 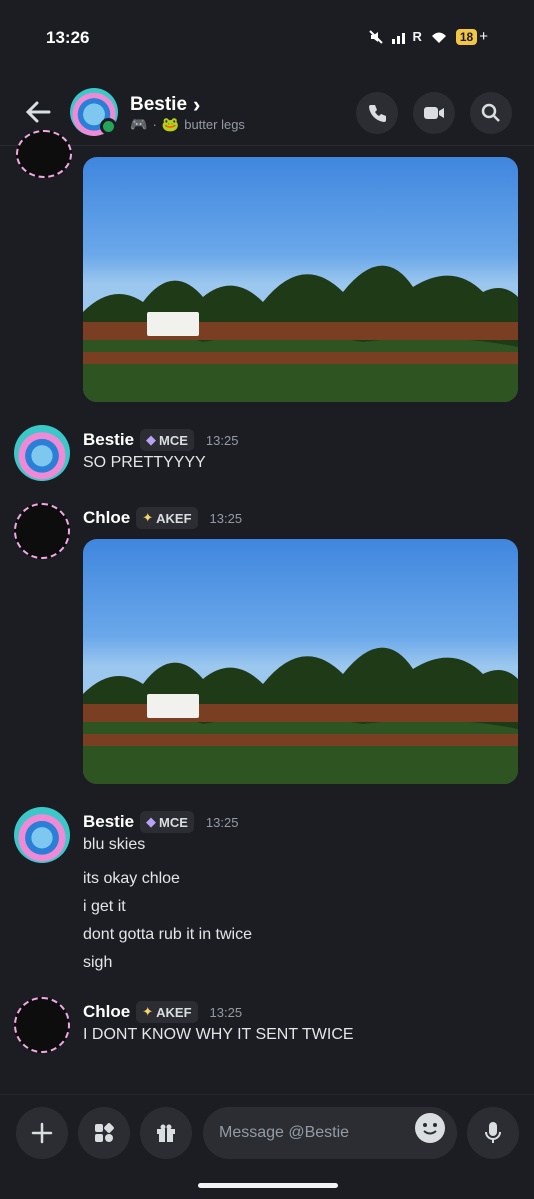 I want to click on message-text: its okay chloe, so click(x=131, y=878).